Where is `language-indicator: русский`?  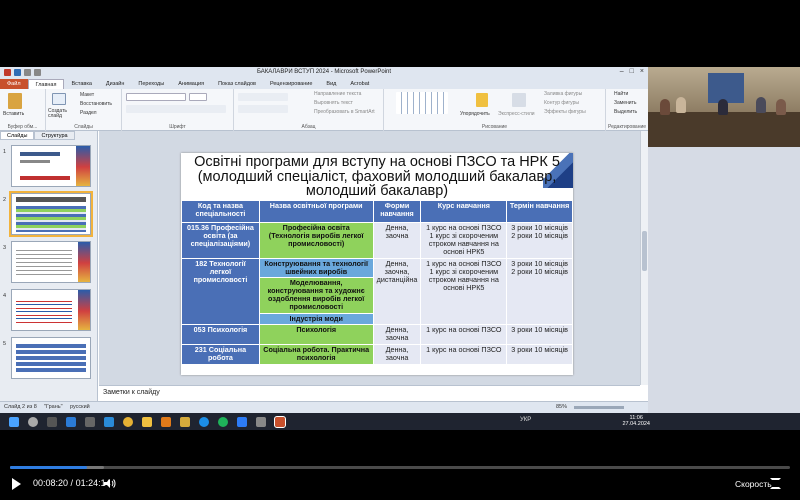
language-indicator: русский is located at coordinates (80, 407).